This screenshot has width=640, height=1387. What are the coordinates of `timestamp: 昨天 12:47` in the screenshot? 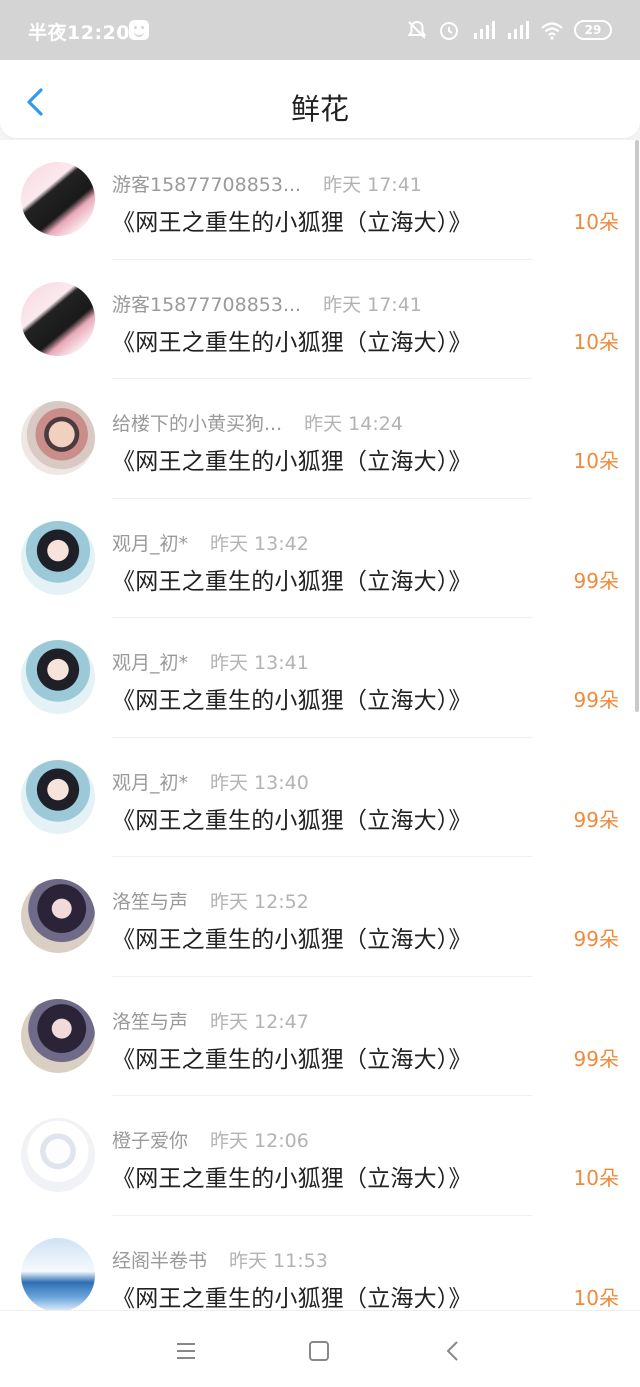 It's located at (259, 1021).